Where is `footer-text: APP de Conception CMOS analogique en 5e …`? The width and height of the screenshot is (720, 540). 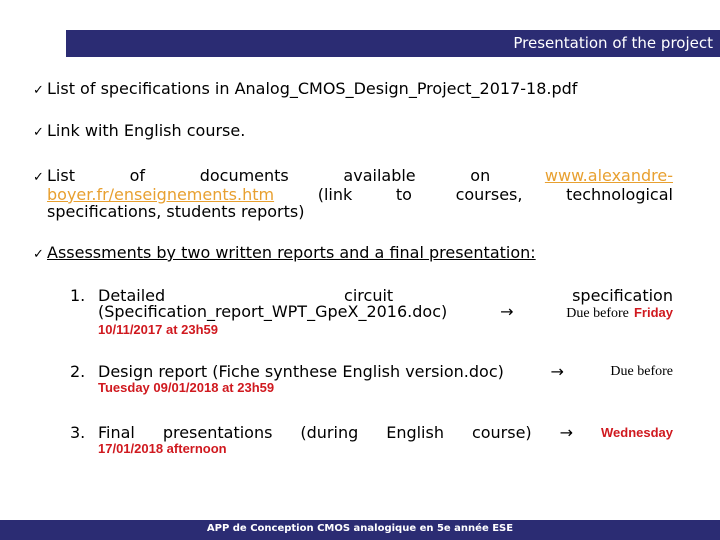 footer-text: APP de Conception CMOS analogique en 5e … is located at coordinates (360, 528).